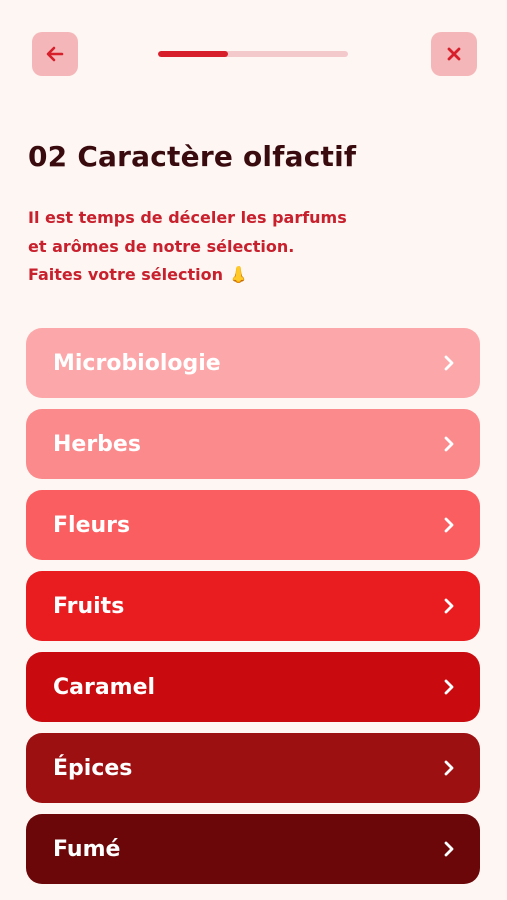 This screenshot has width=507, height=900. I want to click on category-label: Herbes, so click(97, 444).